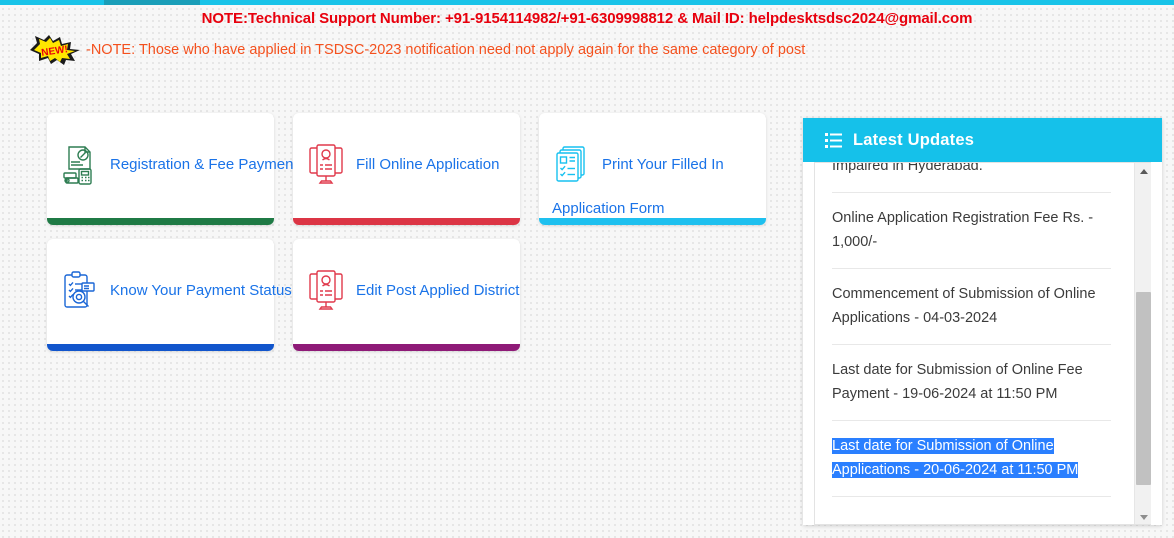 Image resolution: width=1174 pixels, height=538 pixels. I want to click on scroll-down-button, so click(1143, 516).